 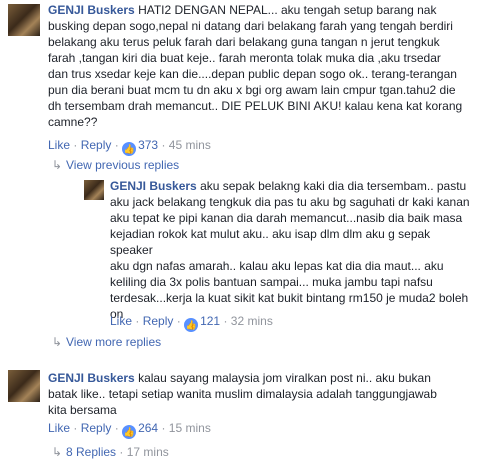 What do you see at coordinates (210, 321) in the screenshot?
I see `like-count: 121` at bounding box center [210, 321].